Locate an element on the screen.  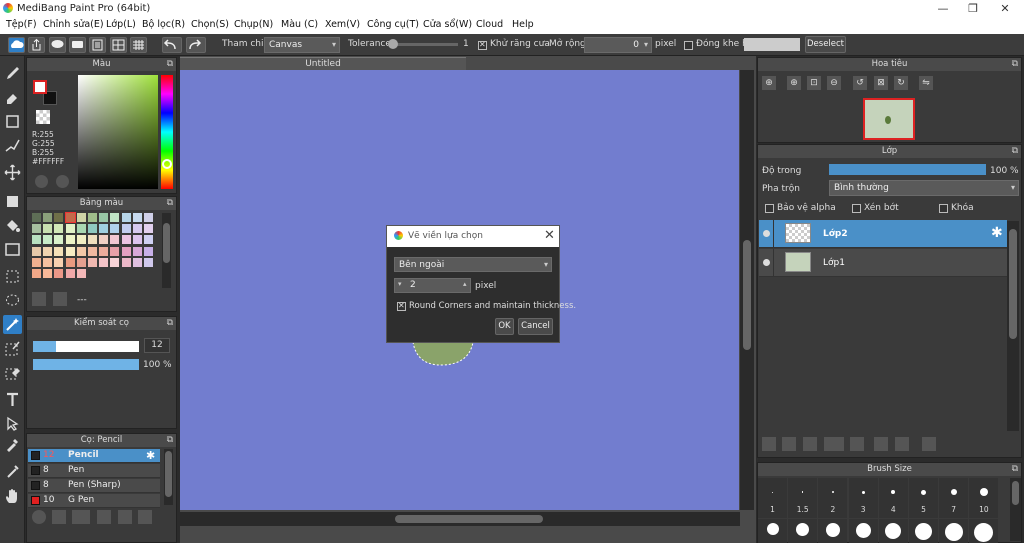
tolerance-slider is located at coordinates (423, 44).